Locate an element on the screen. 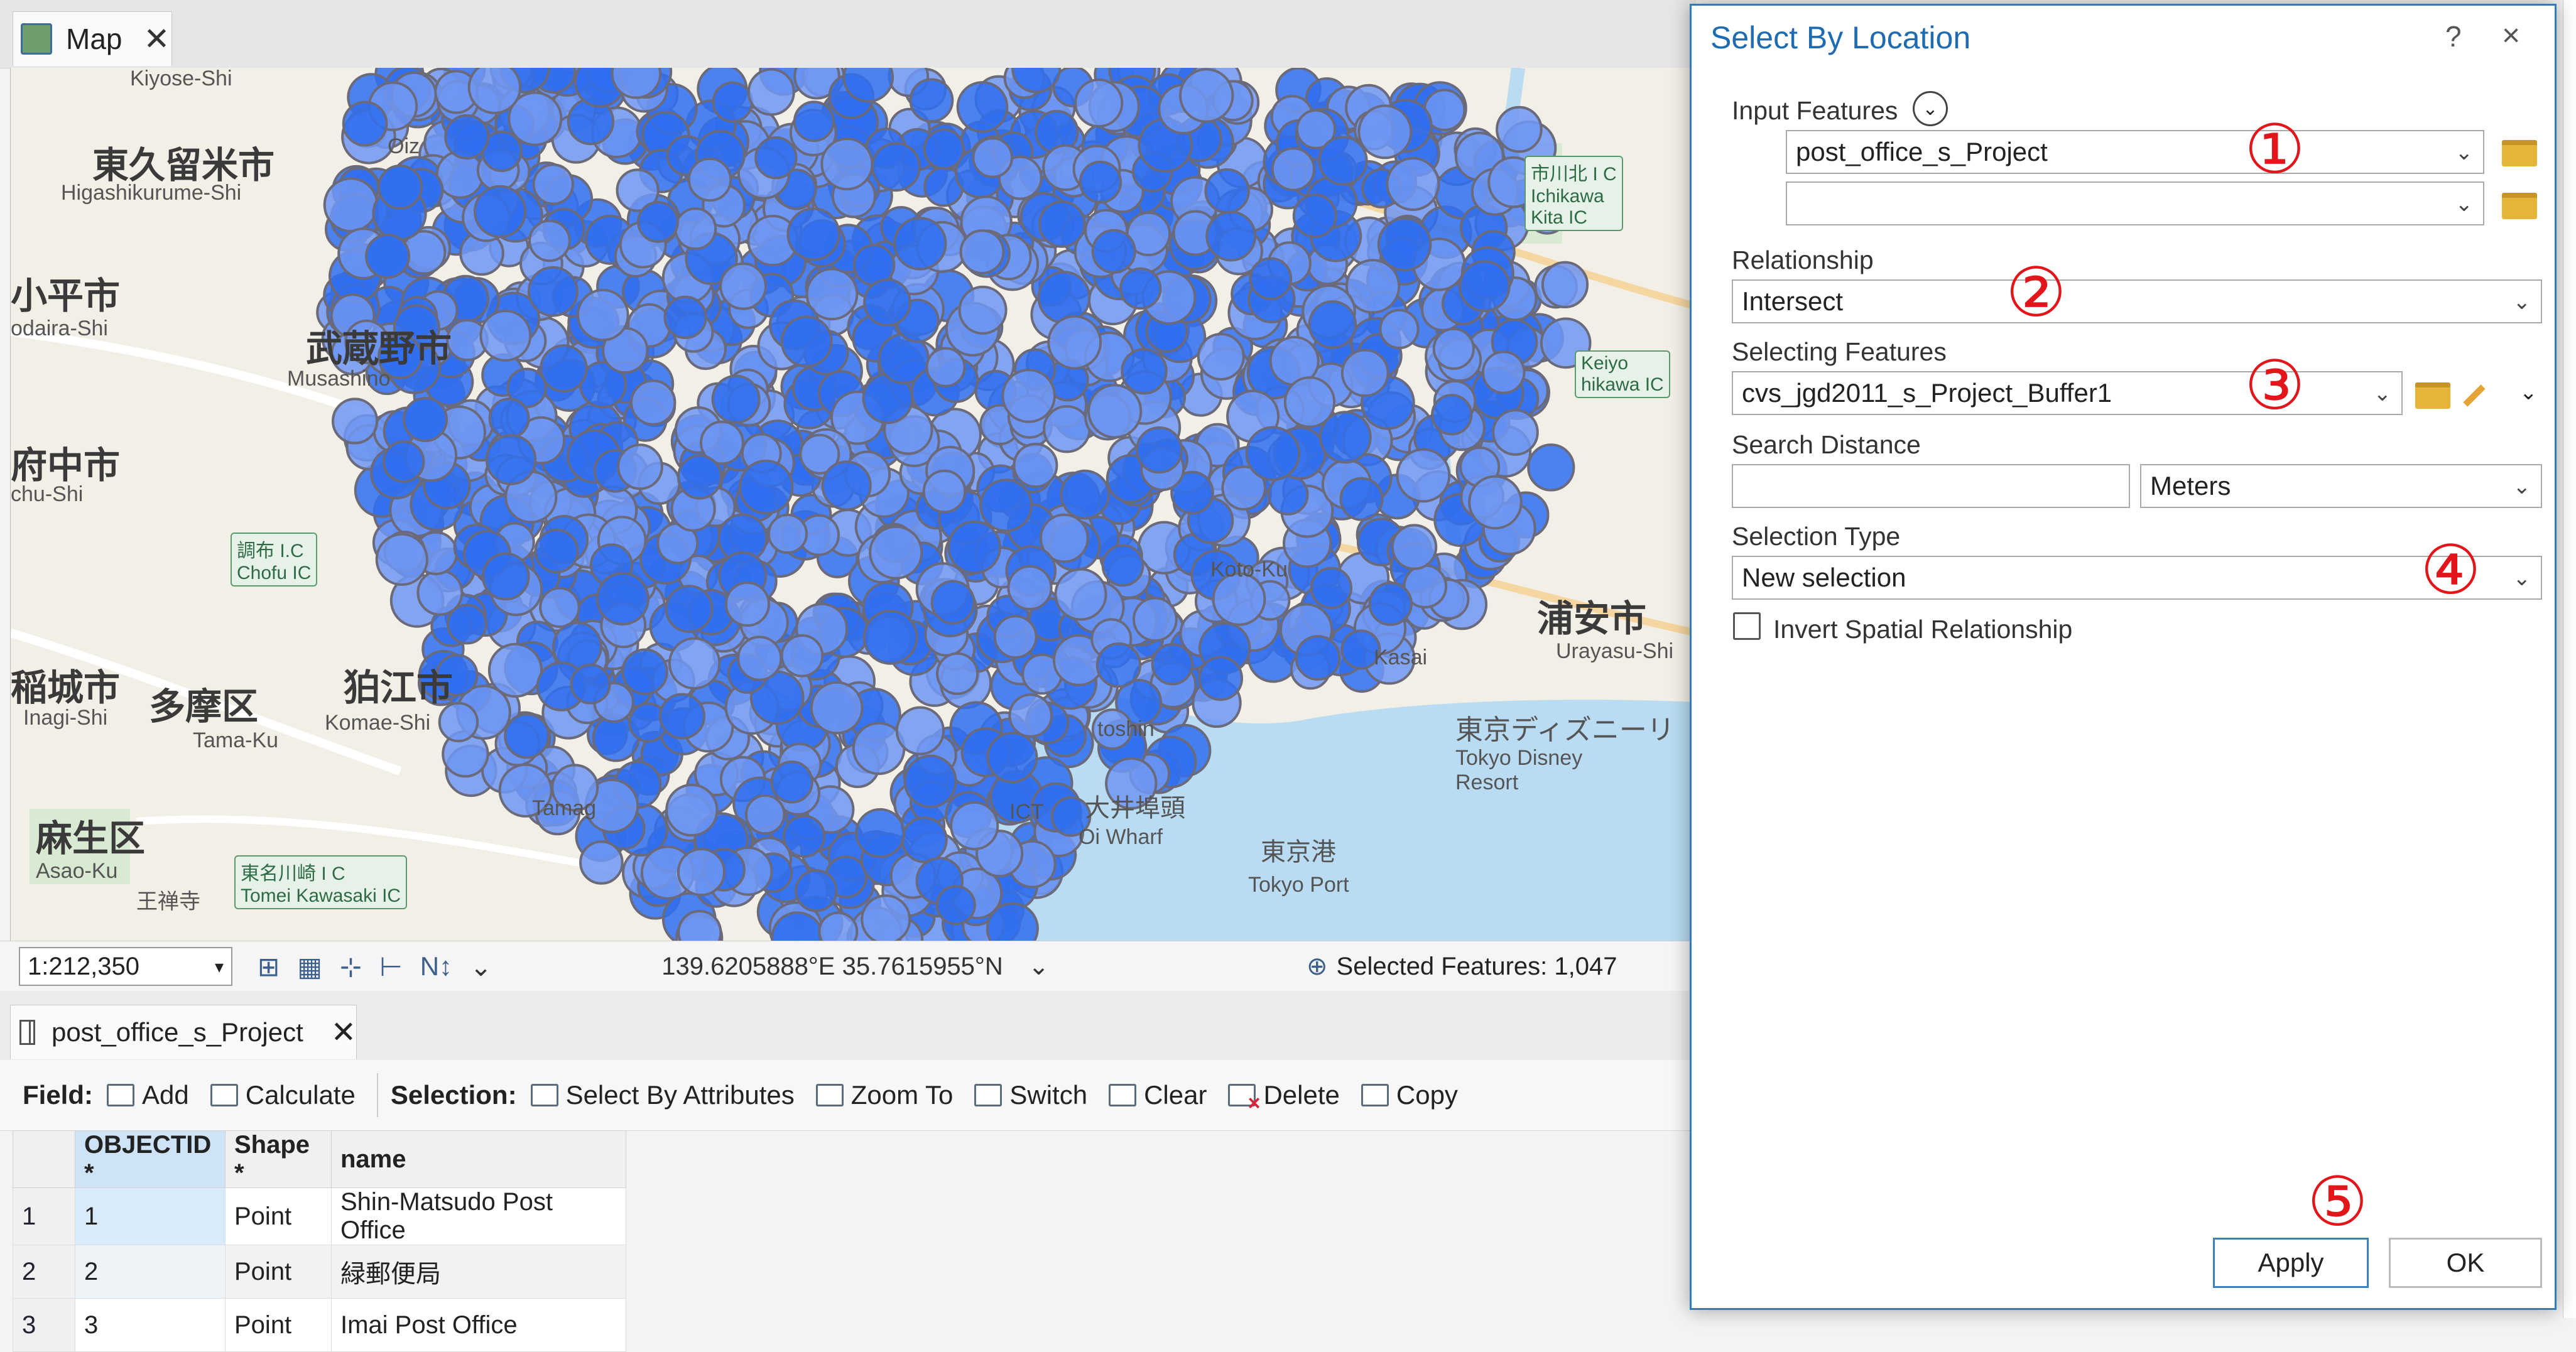 Image resolution: width=2576 pixels, height=1352 pixels. coordinate-readout: 139.6205888°E 35.7615955°N ⌄ is located at coordinates (855, 966).